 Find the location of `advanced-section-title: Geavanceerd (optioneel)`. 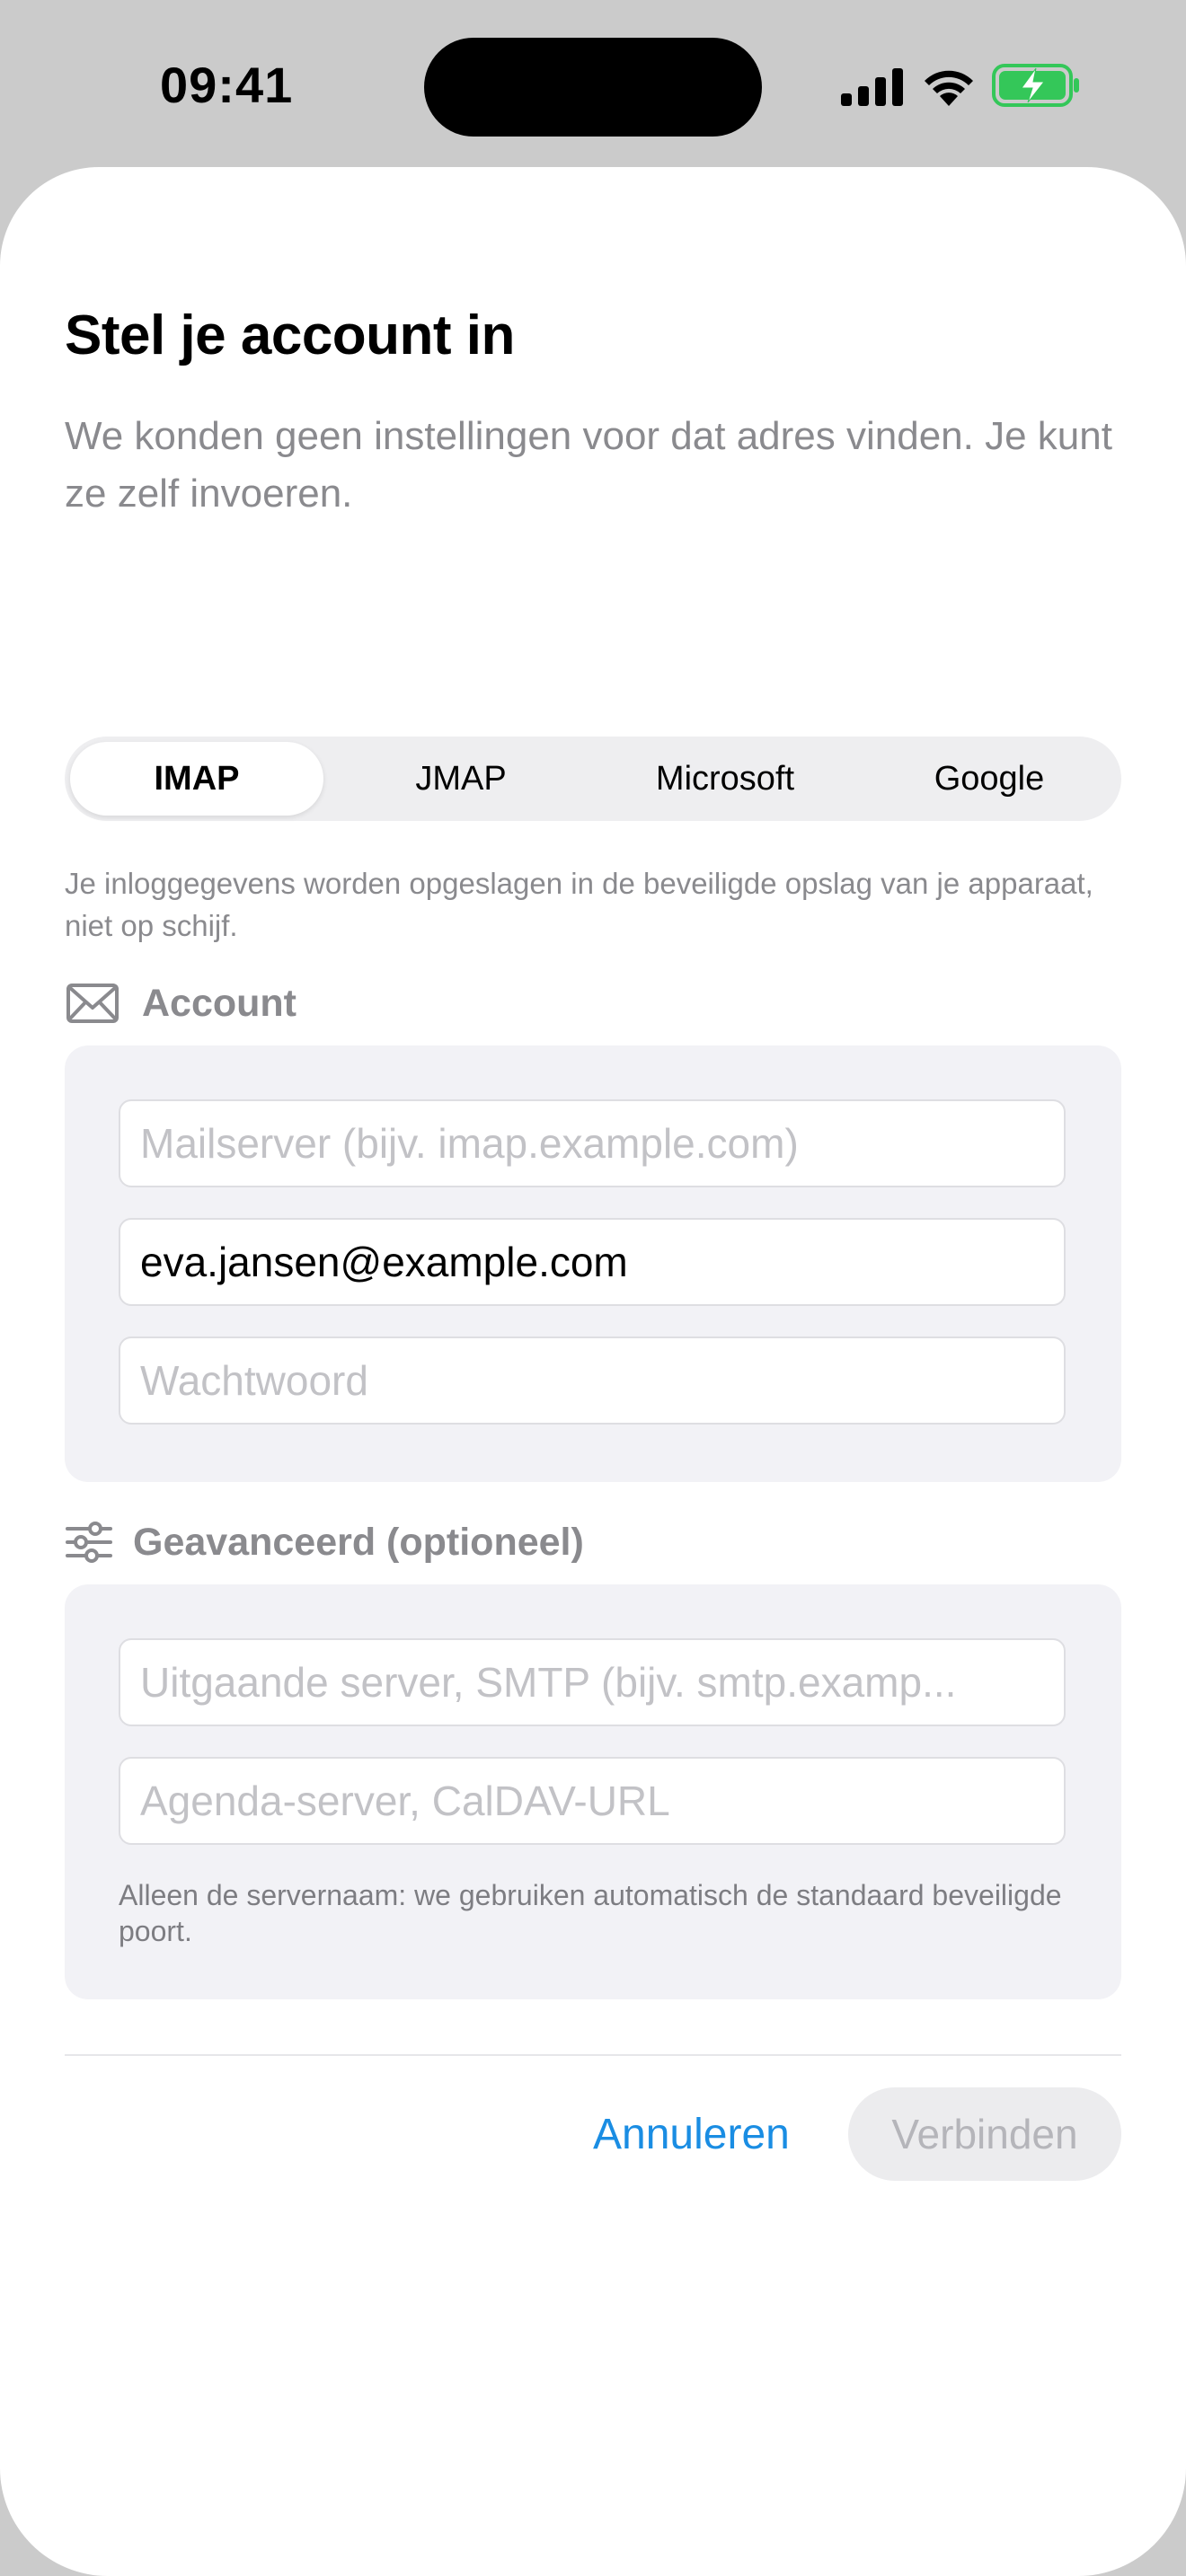

advanced-section-title: Geavanceerd (optioneel) is located at coordinates (358, 1542).